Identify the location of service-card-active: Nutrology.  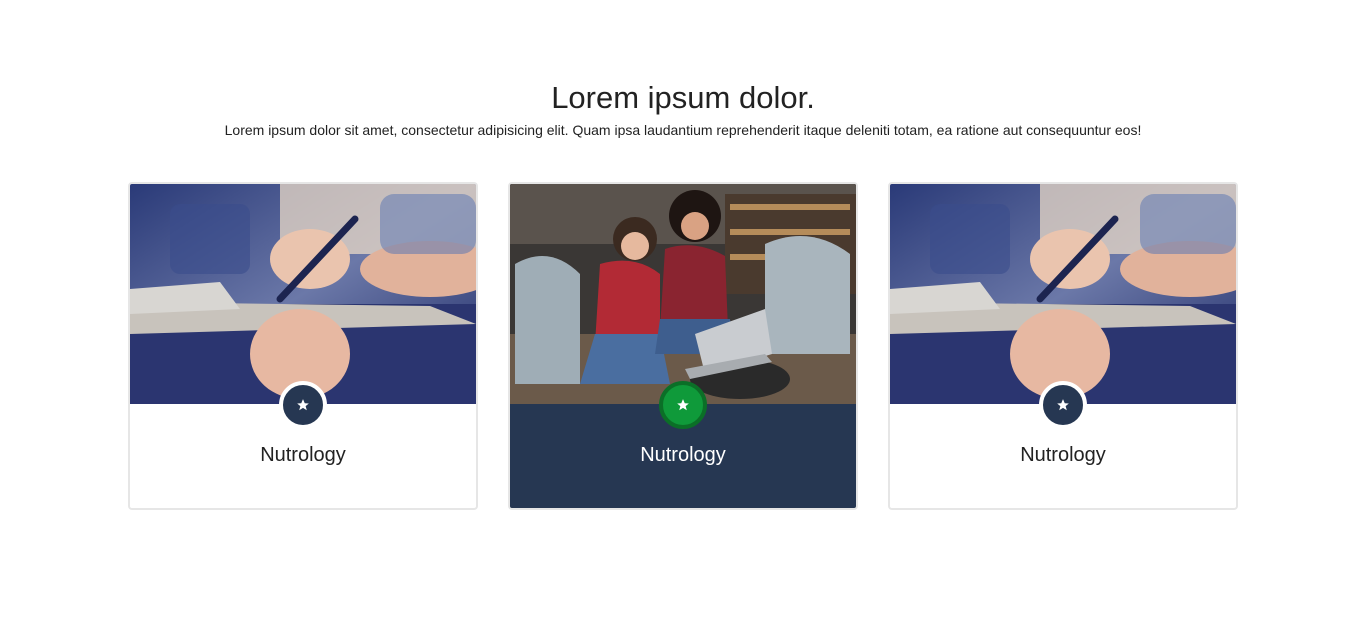
(683, 346).